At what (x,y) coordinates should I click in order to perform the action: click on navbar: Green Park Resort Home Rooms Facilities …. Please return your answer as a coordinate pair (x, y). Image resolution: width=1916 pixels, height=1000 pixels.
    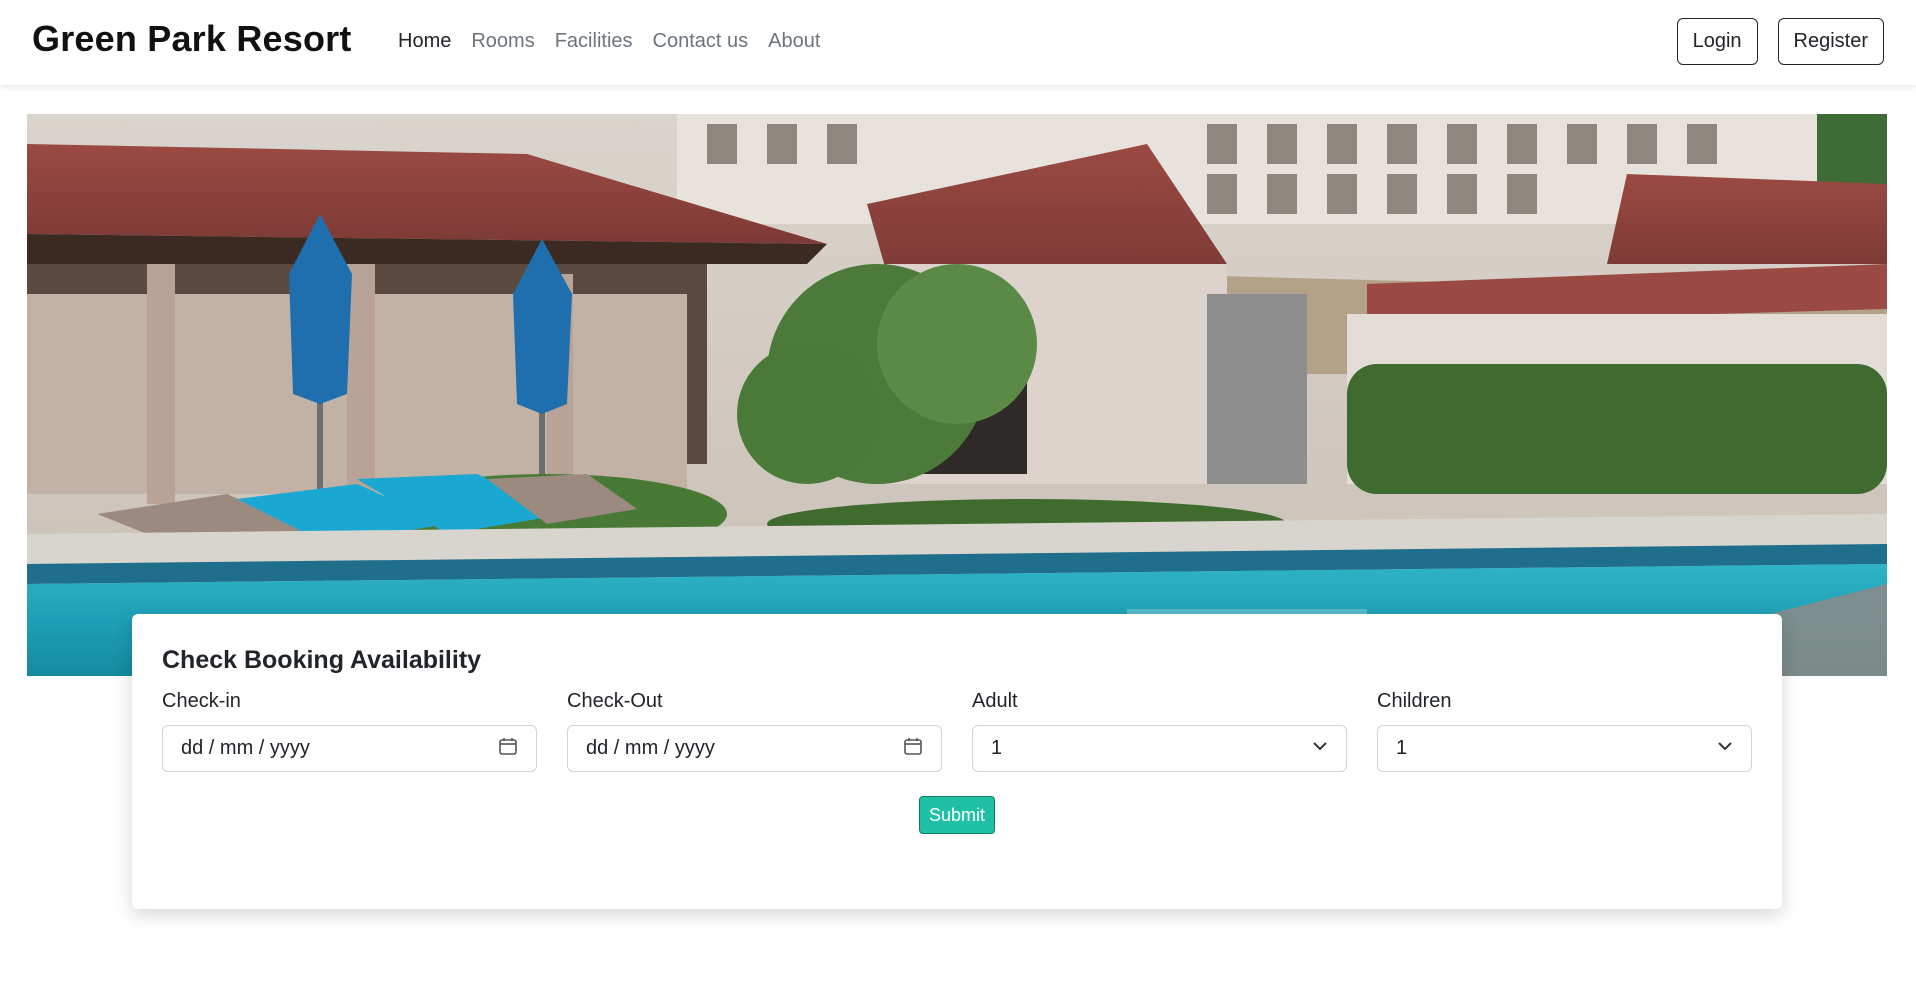
    Looking at the image, I should click on (958, 42).